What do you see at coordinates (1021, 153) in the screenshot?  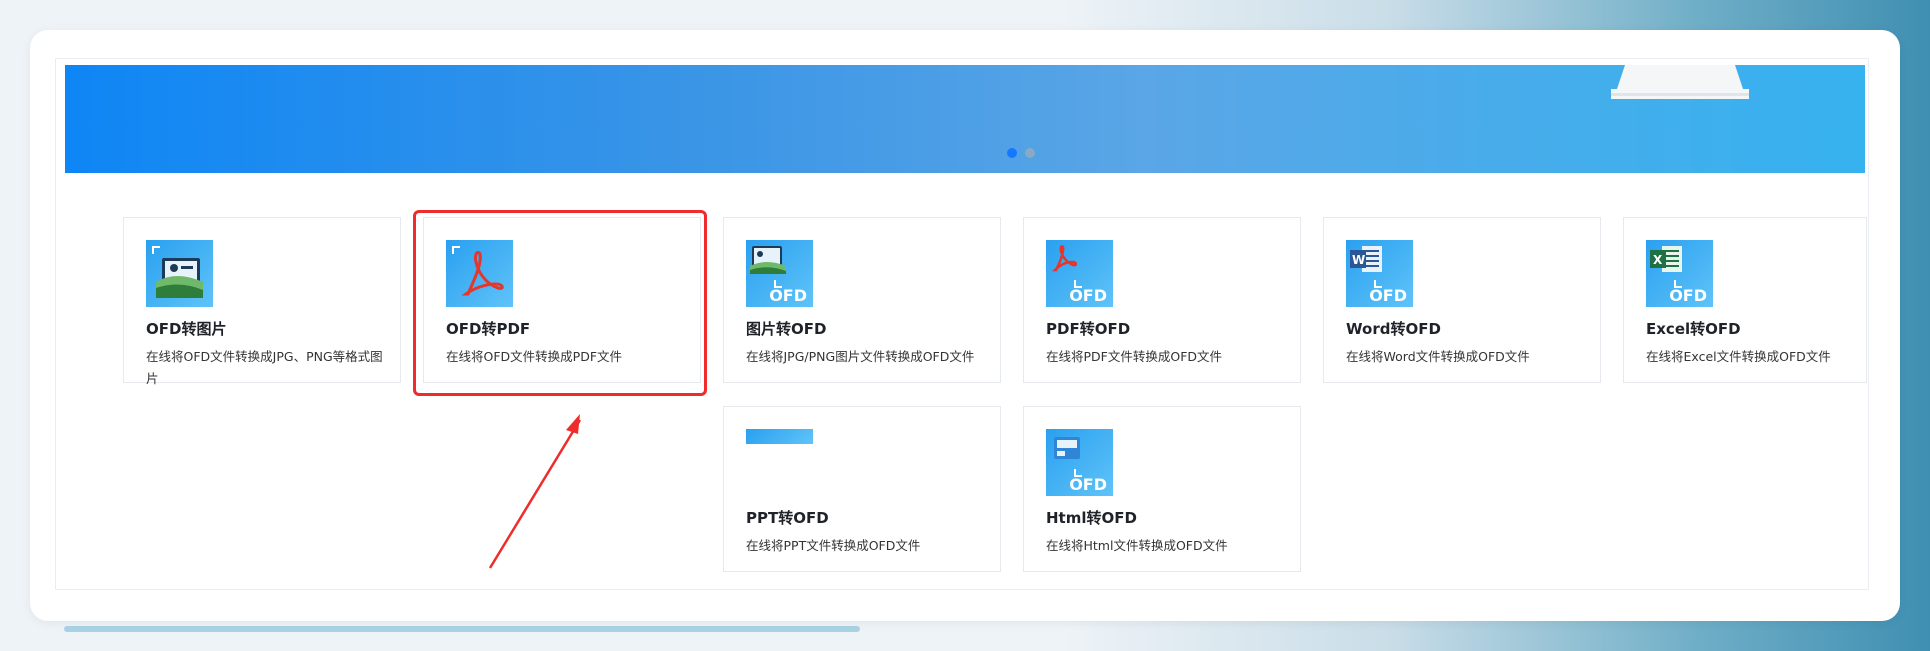 I see `carousel-dots` at bounding box center [1021, 153].